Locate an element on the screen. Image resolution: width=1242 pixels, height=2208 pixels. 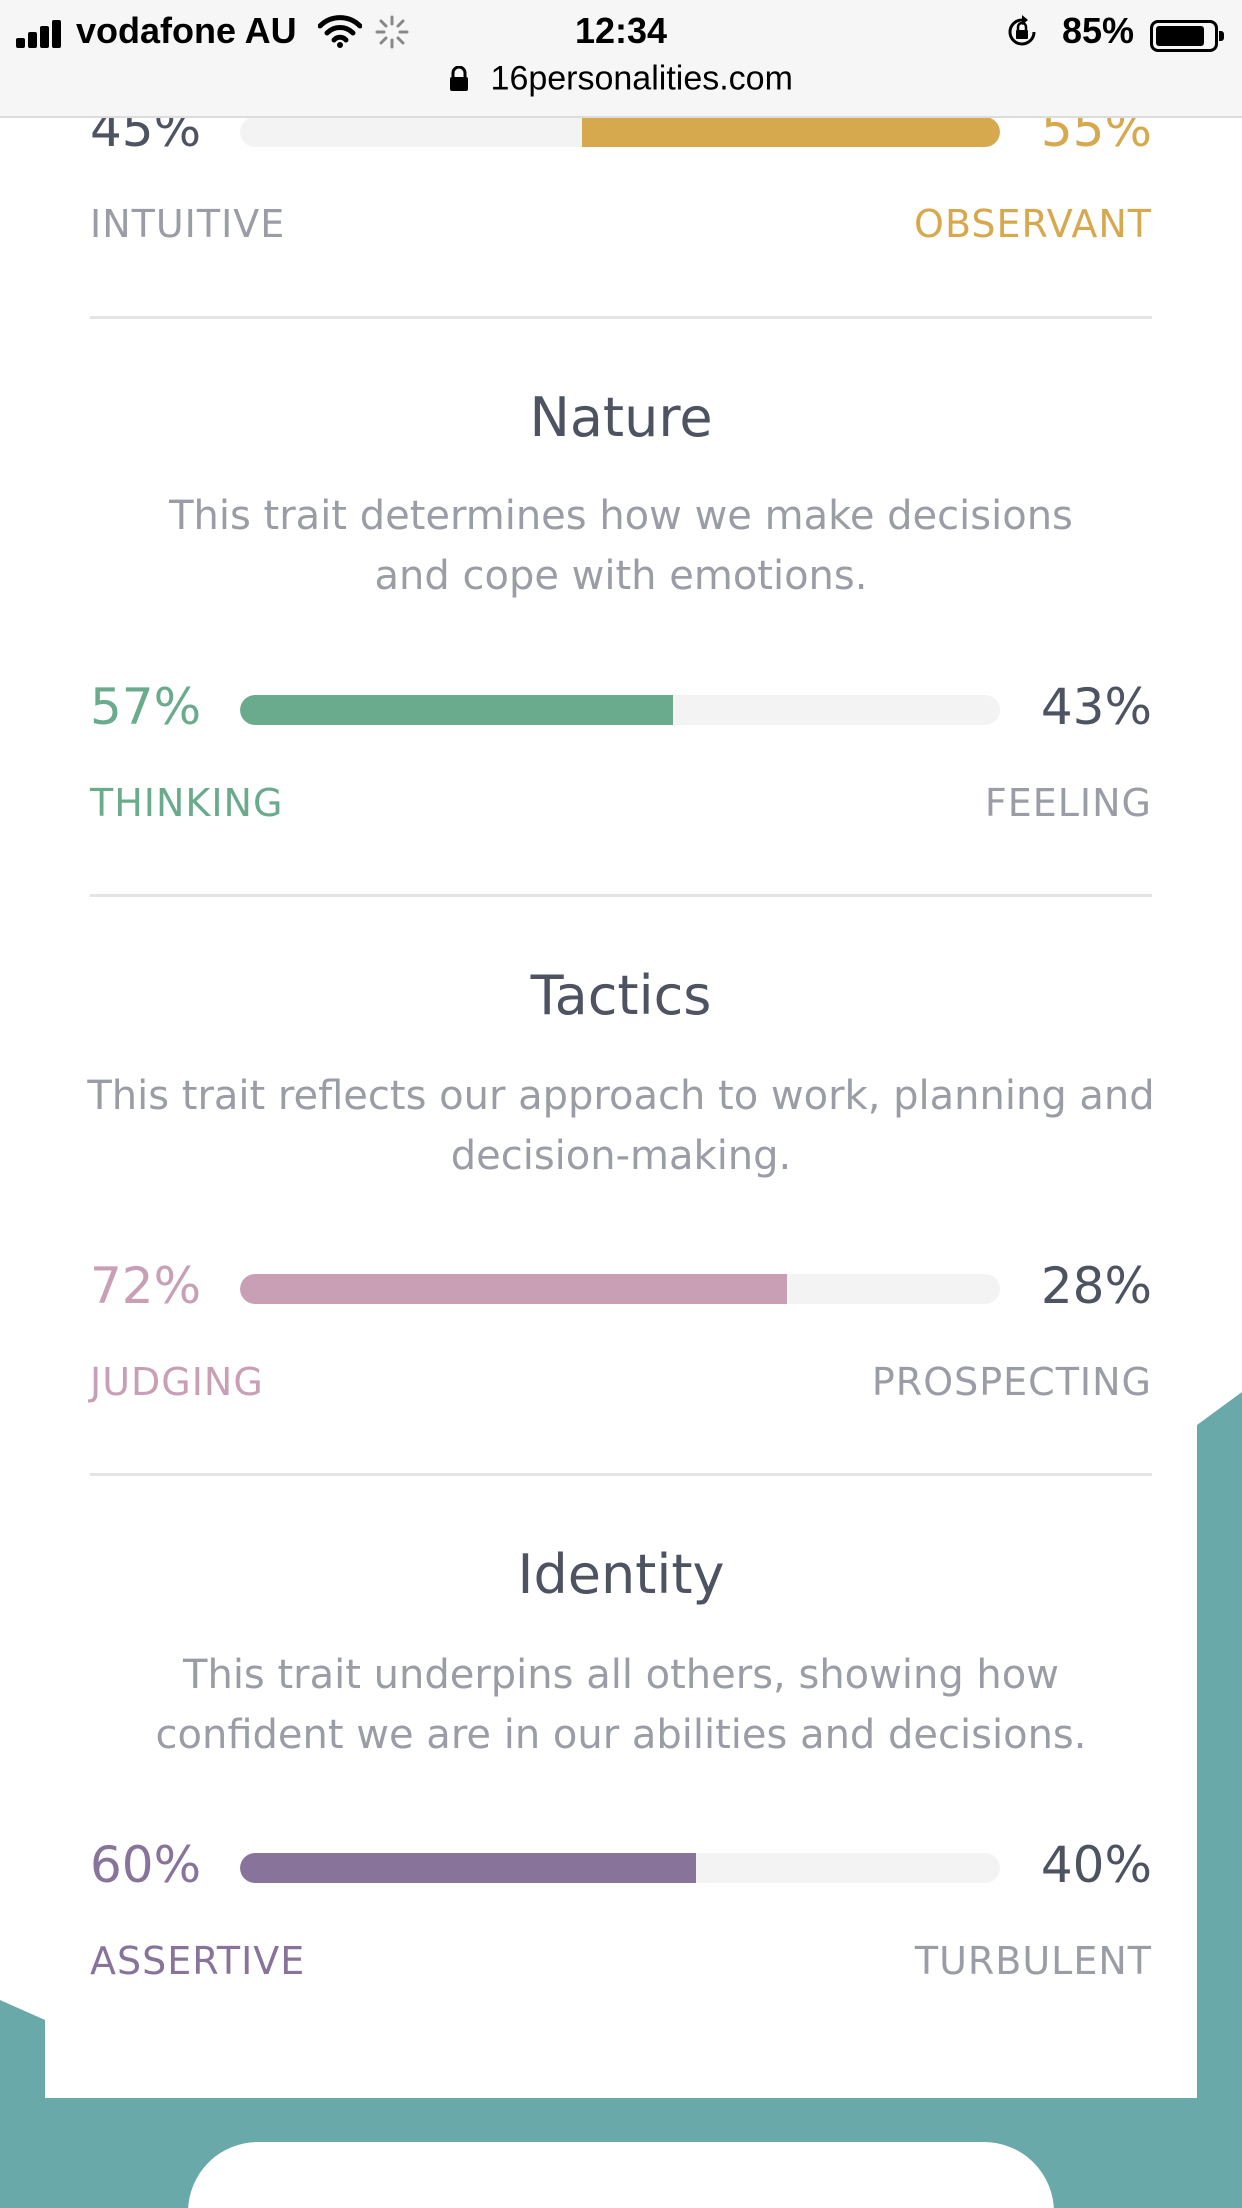
identity-right-label: TURBULENT is located at coordinates (1033, 1961).